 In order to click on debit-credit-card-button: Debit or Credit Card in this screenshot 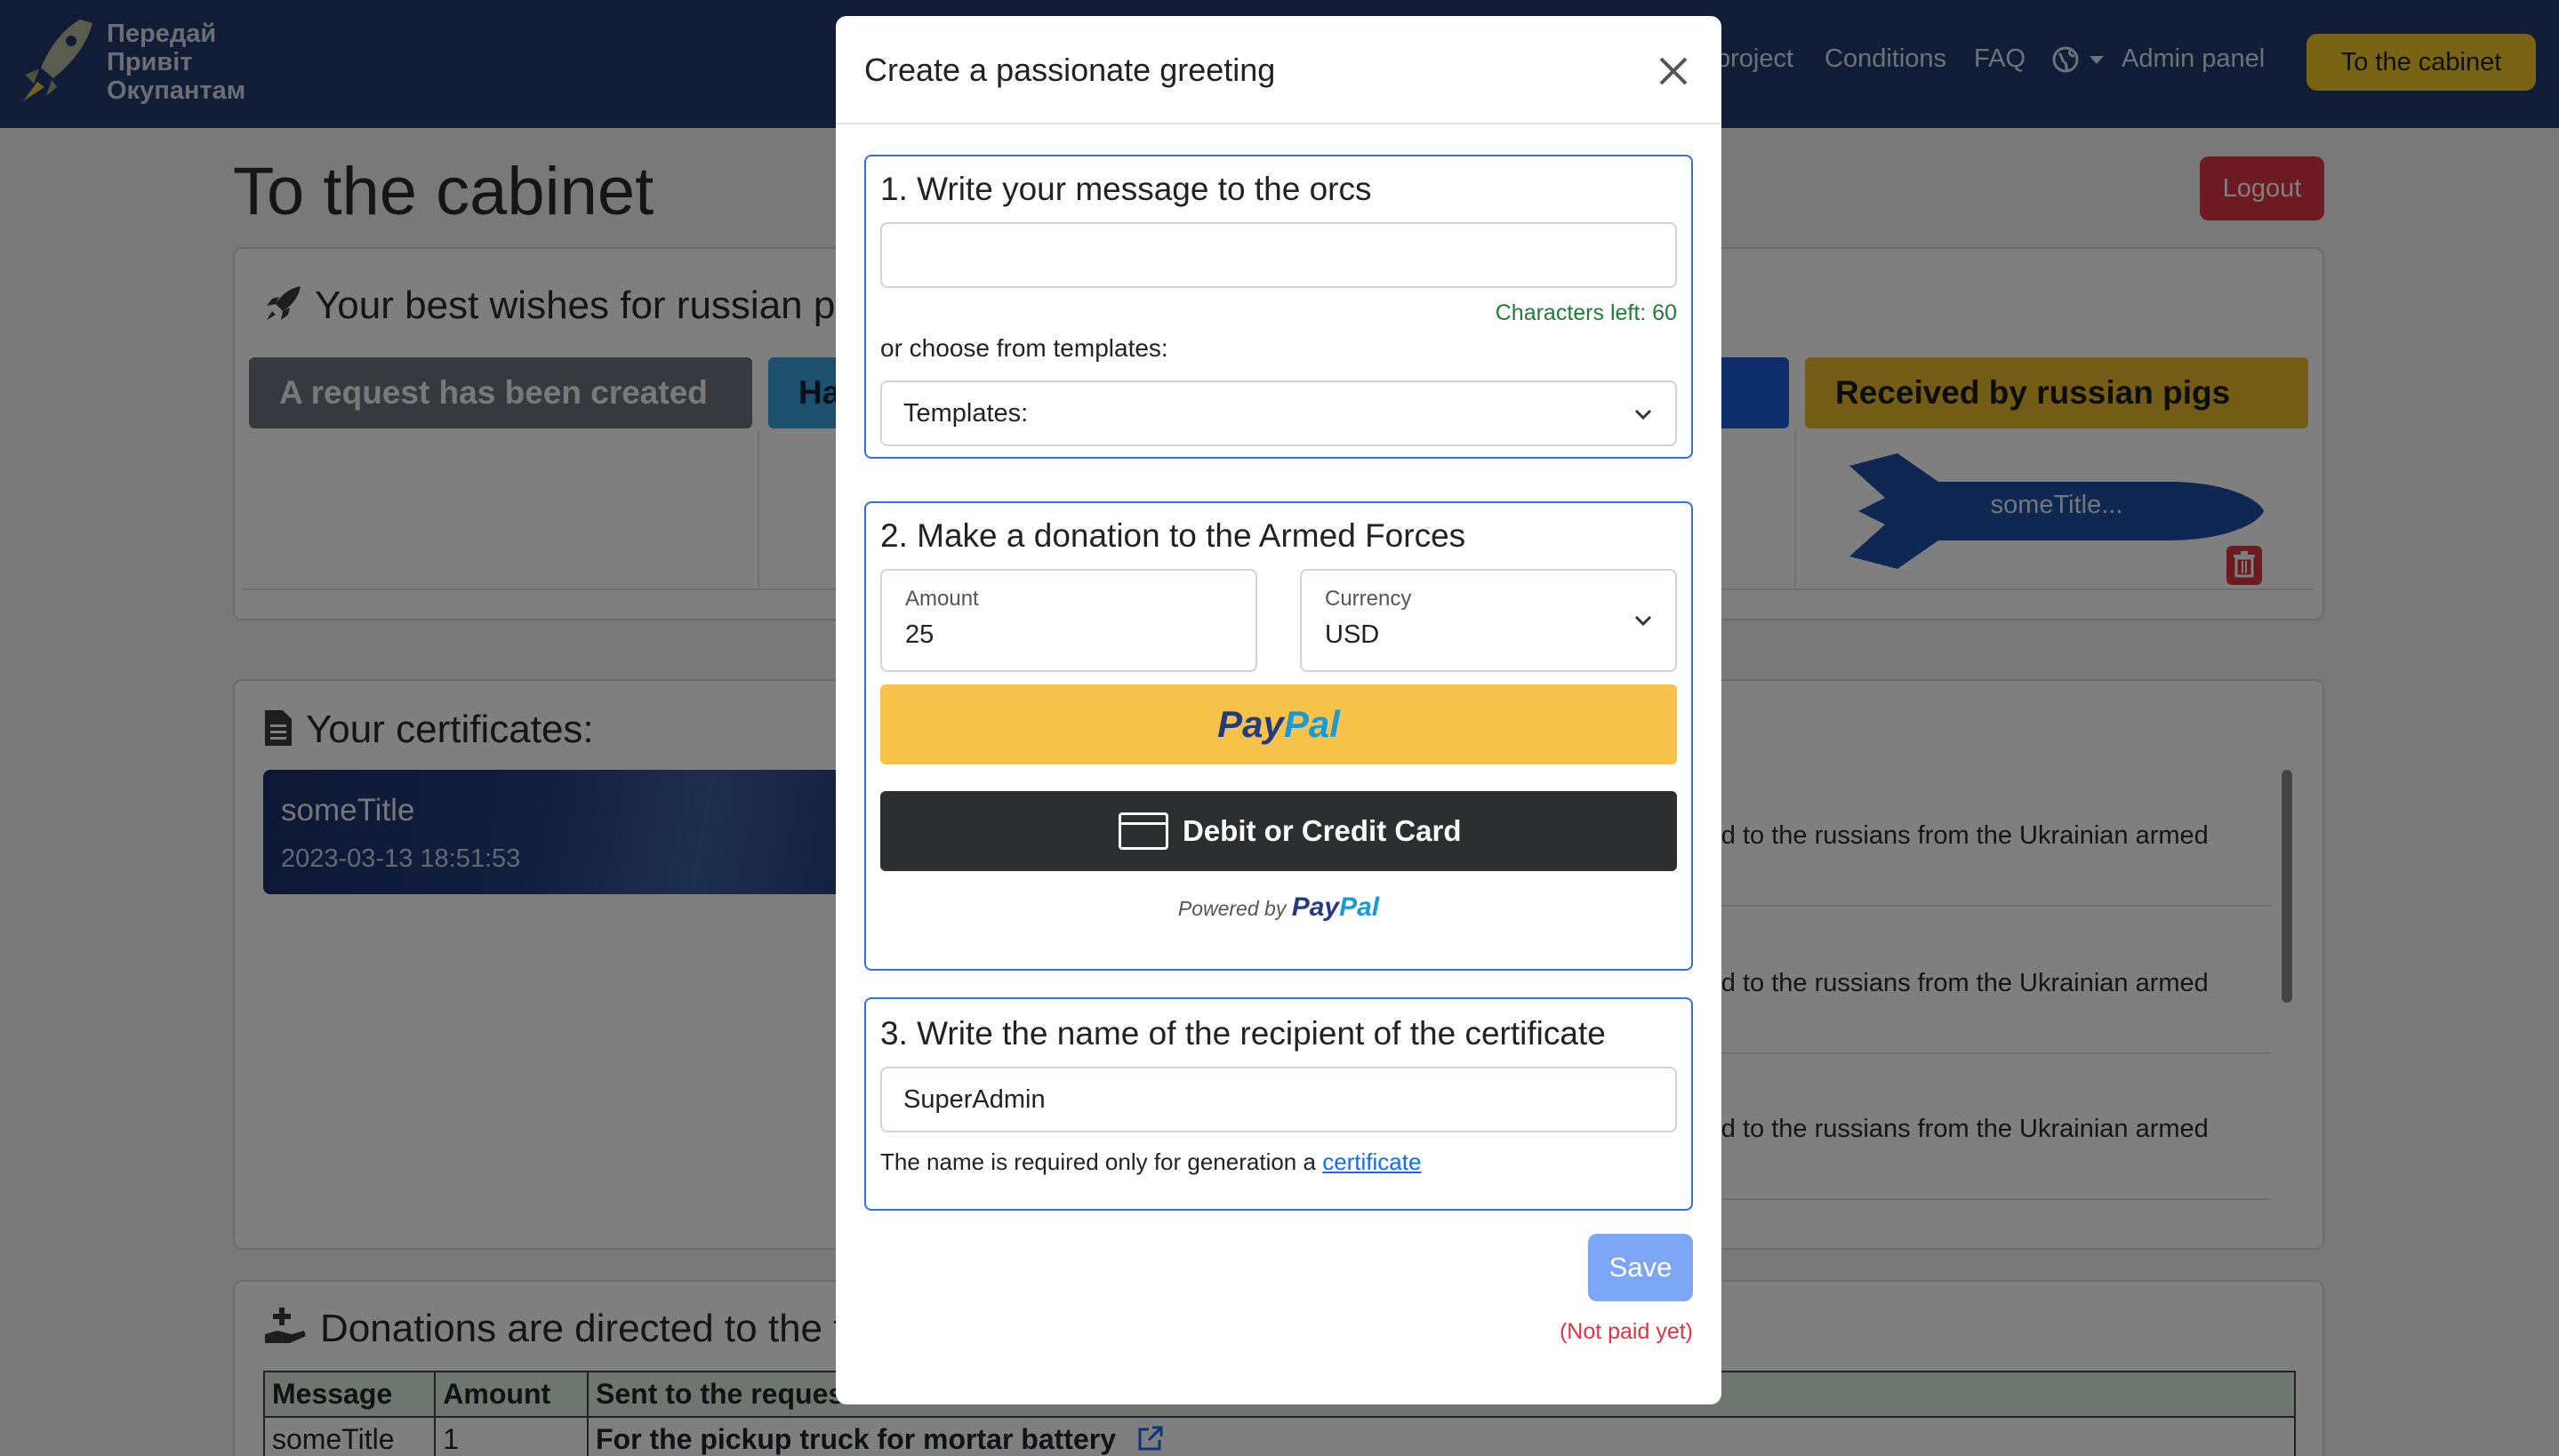, I will do `click(1278, 831)`.